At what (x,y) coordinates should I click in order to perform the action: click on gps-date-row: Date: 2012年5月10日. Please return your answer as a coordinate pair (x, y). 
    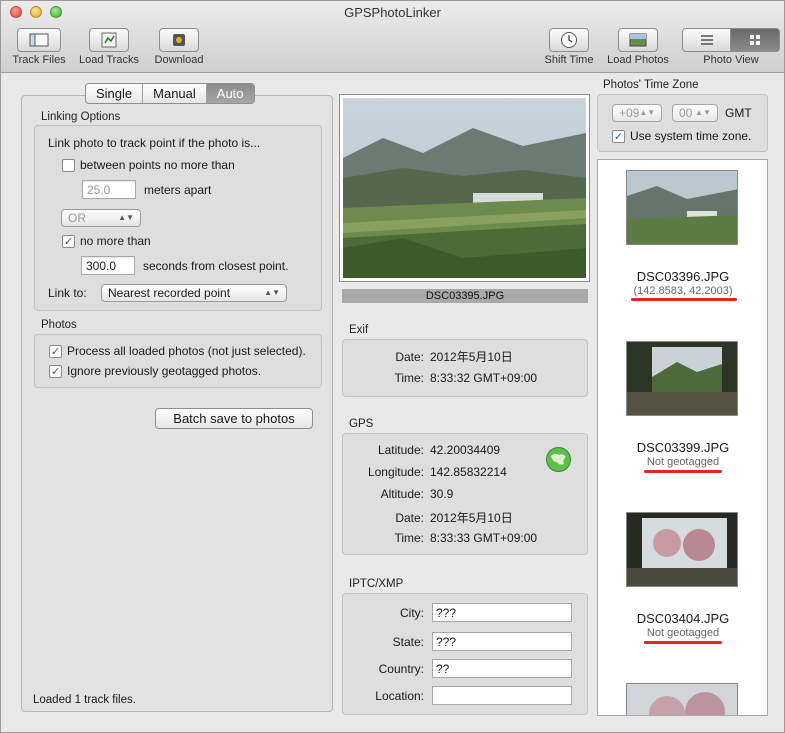
    Looking at the image, I should click on (427, 517).